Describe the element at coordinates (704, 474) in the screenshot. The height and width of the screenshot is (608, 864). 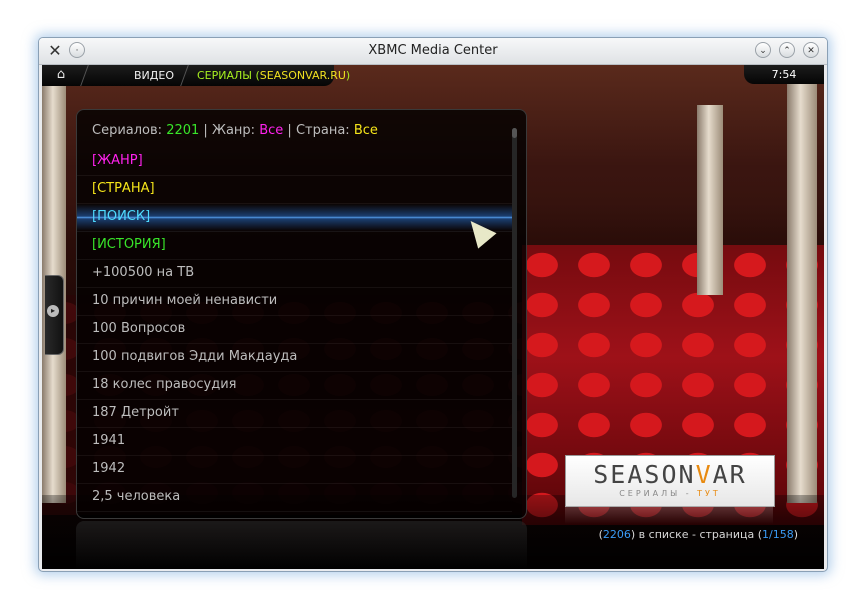
I see `logo-text-accent: V` at that location.